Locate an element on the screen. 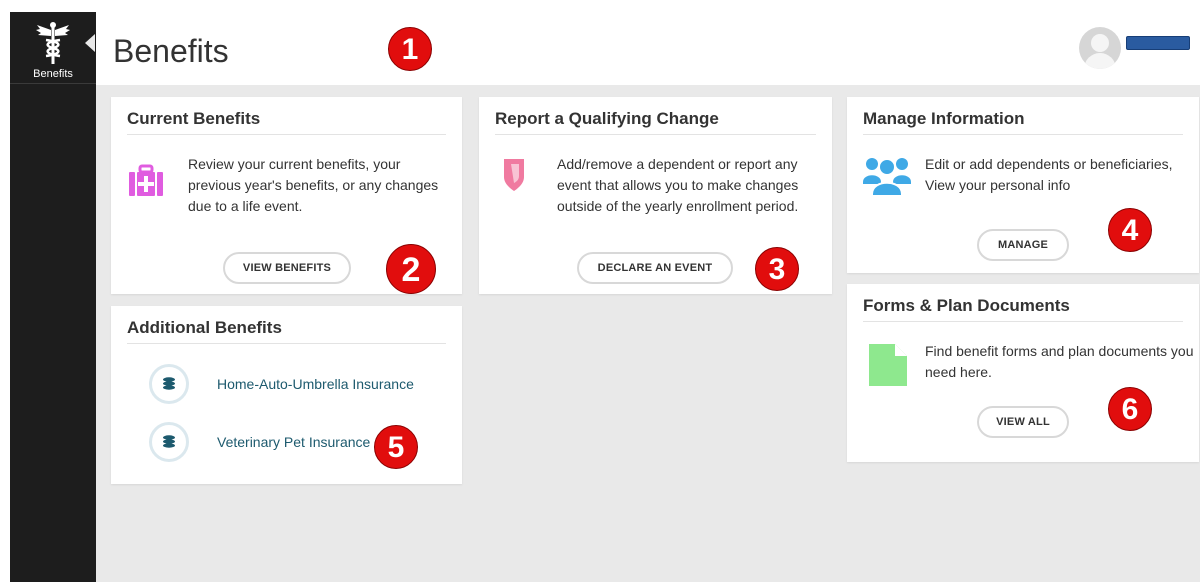  avatar is located at coordinates (1100, 48).